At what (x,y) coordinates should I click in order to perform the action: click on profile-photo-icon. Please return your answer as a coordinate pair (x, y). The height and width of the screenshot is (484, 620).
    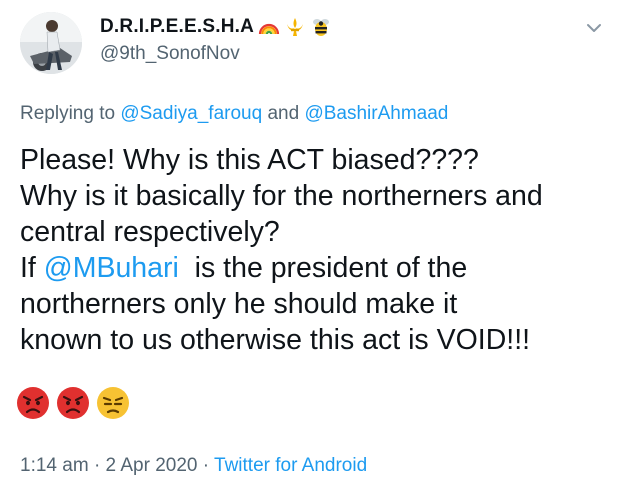
    Looking at the image, I should click on (51, 43).